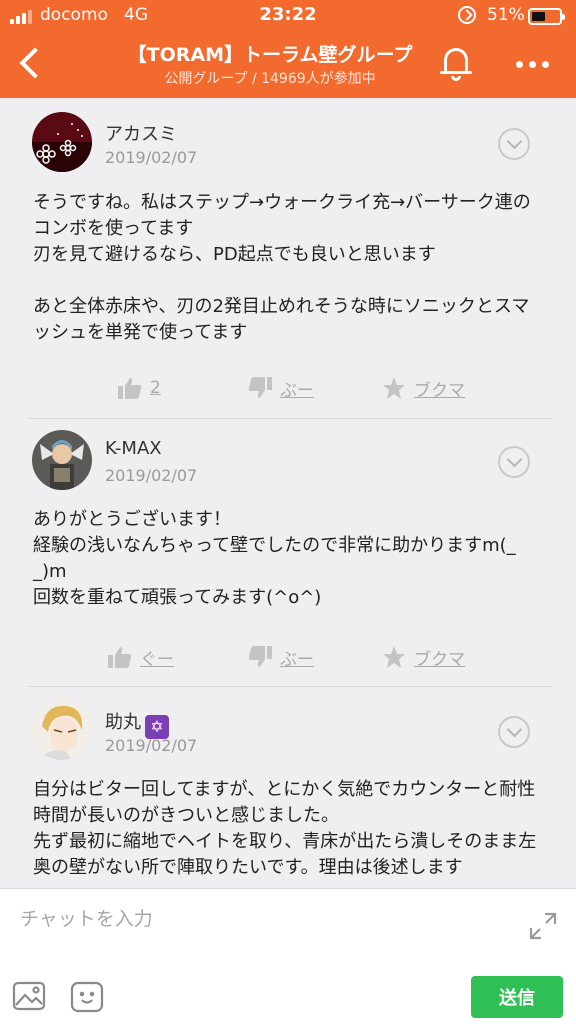 The width and height of the screenshot is (576, 1024). Describe the element at coordinates (87, 997) in the screenshot. I see `sticker-icon` at that location.